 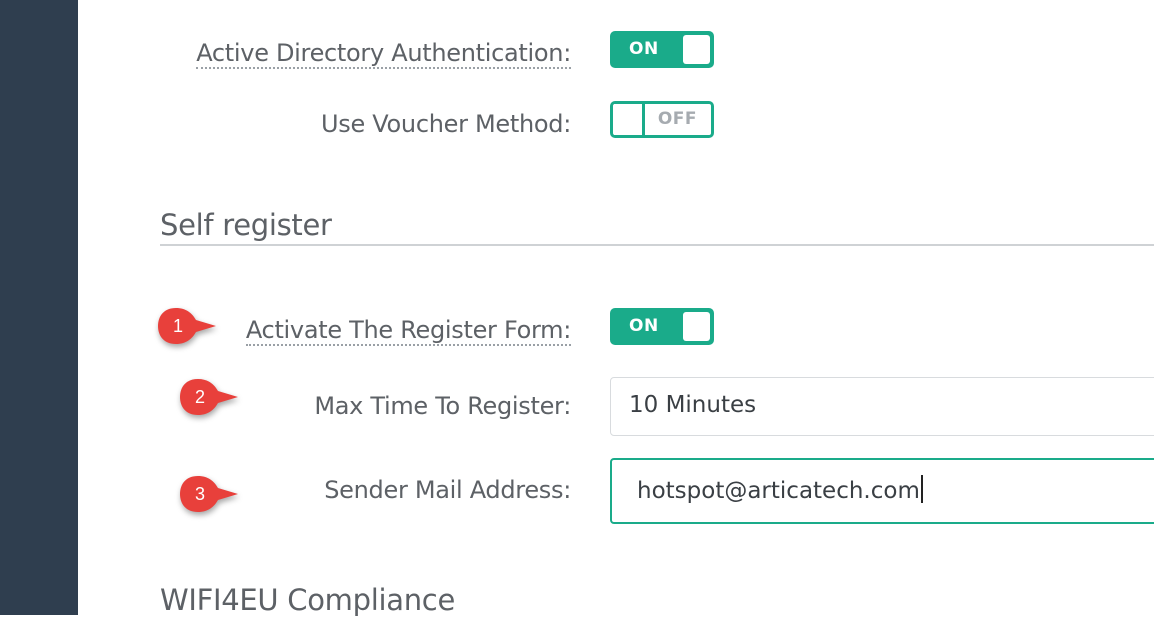 What do you see at coordinates (187, 326) in the screenshot?
I see `callout-marker-1: 1` at bounding box center [187, 326].